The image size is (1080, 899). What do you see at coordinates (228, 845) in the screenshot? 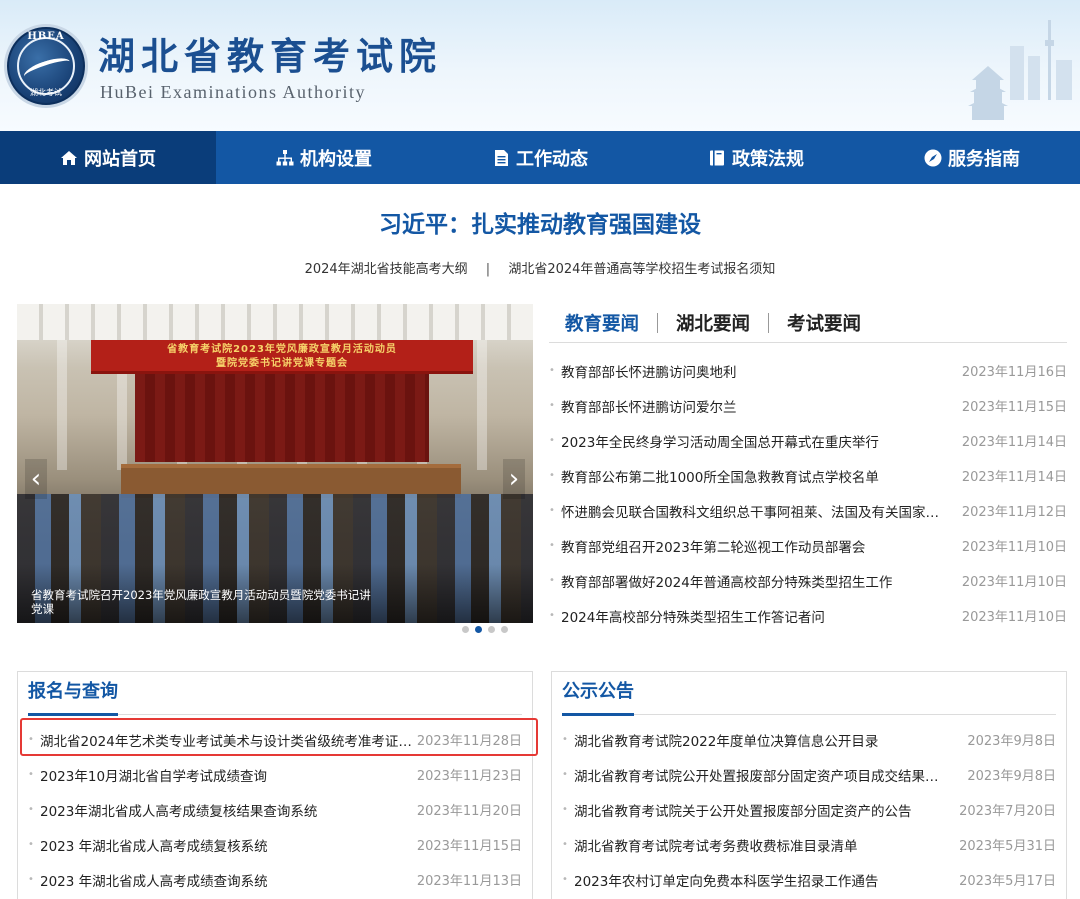
I see `registration-title: 2023 年湖北省成人高考成绩复核系统` at bounding box center [228, 845].